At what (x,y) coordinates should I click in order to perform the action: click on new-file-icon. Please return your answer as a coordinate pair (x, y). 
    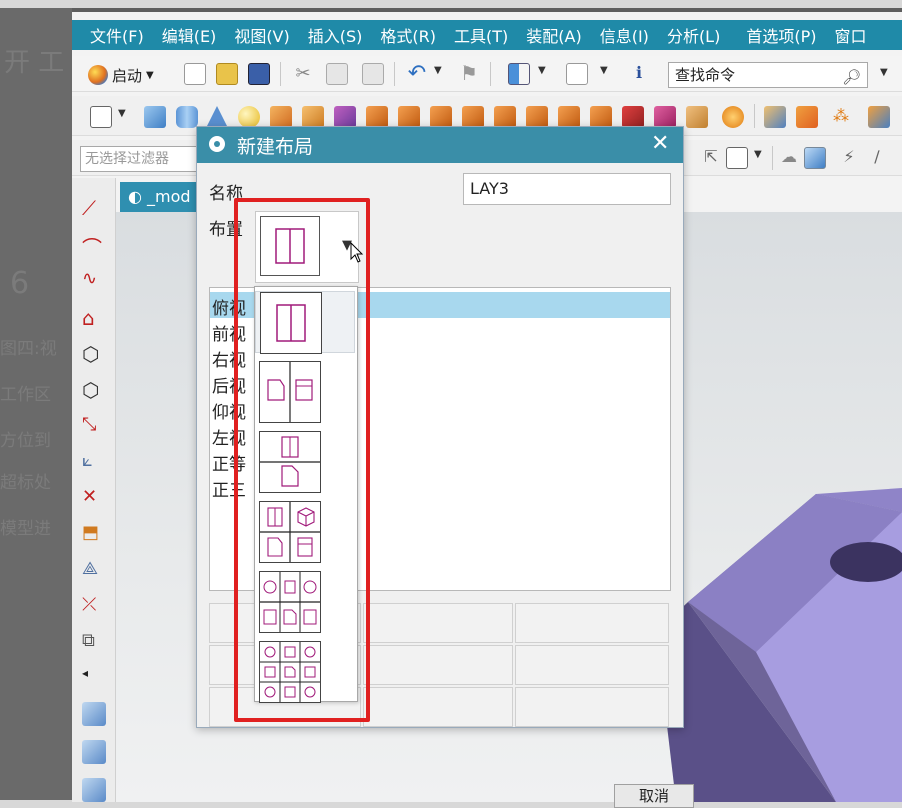
    Looking at the image, I should click on (195, 74).